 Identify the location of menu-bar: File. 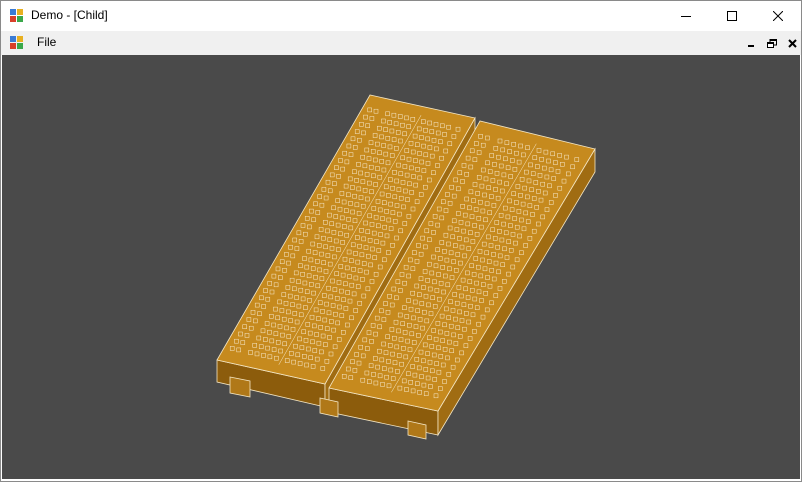
(401, 43).